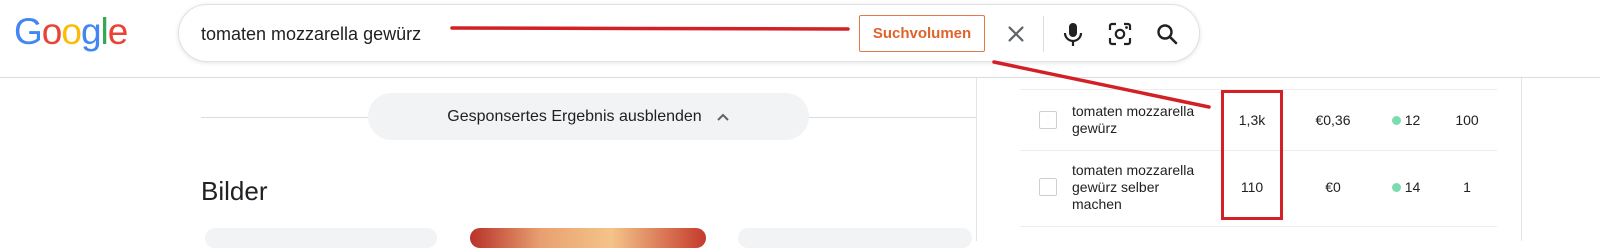 Image resolution: width=1600 pixels, height=248 pixels. I want to click on hide-sponsored-button: Gesponsertes Ergebnis ausblenden, so click(588, 116).